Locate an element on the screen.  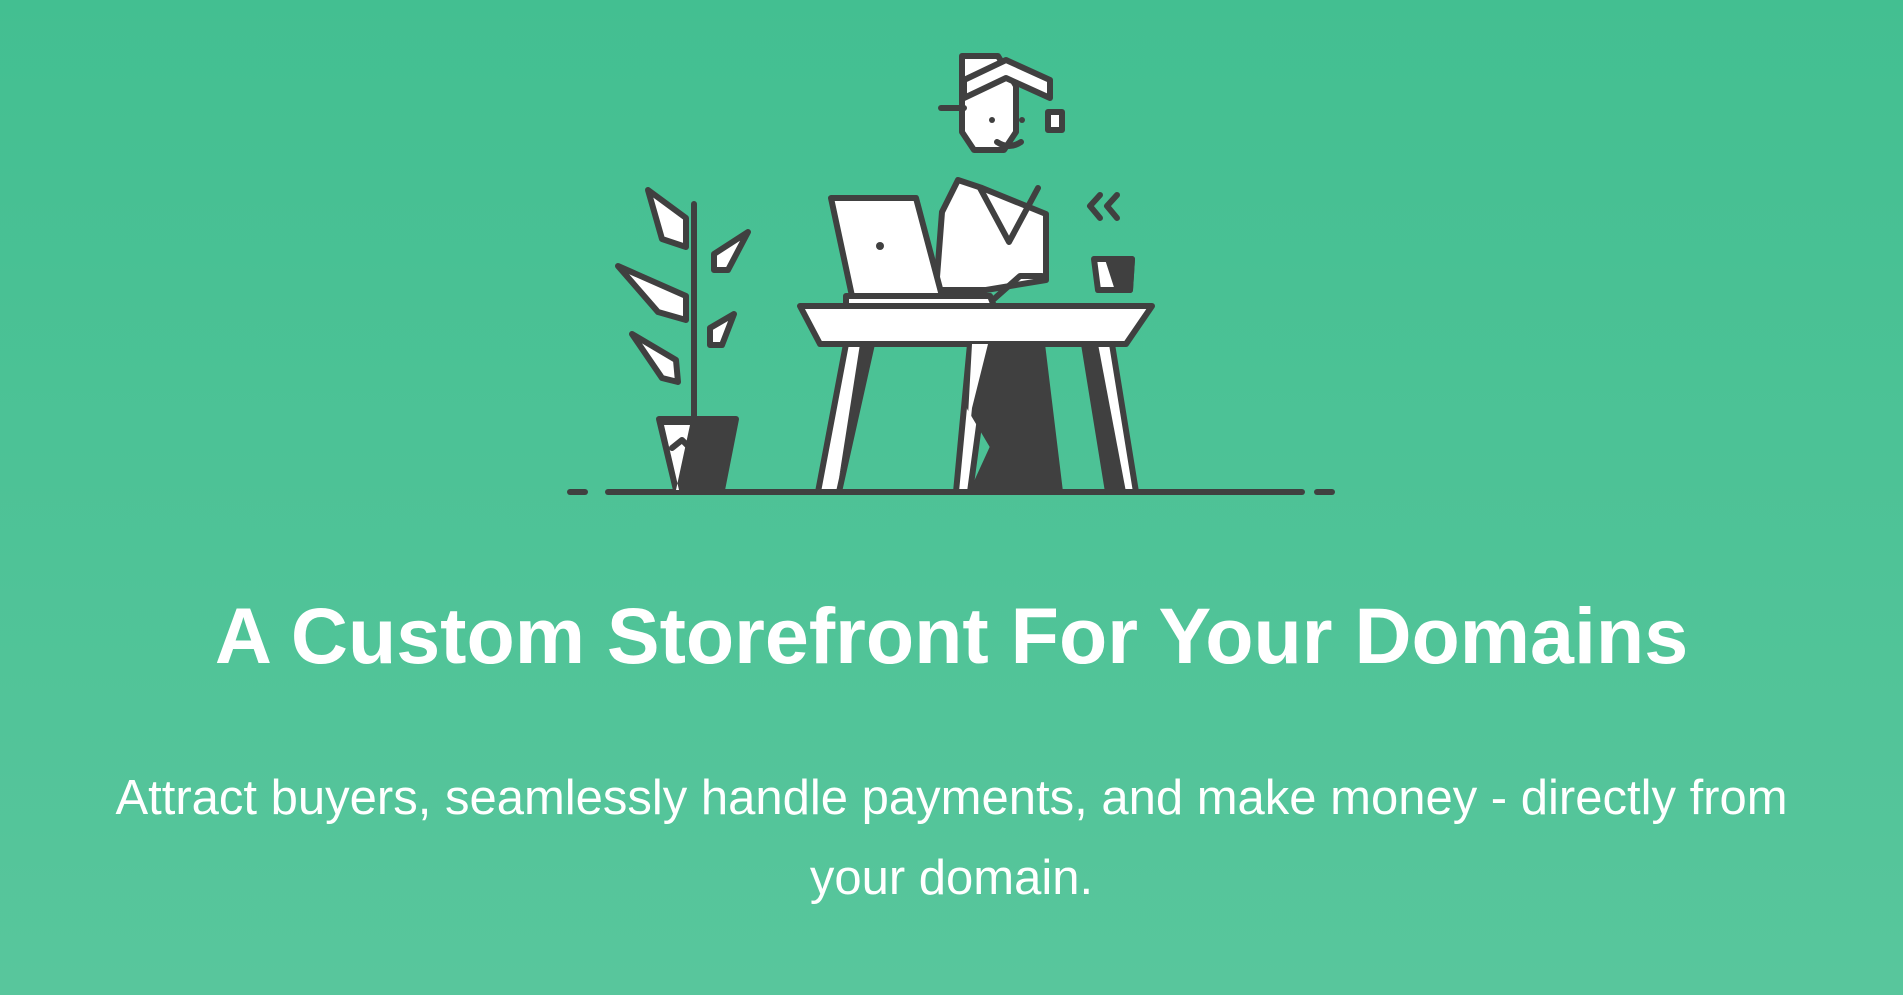
page-title: A Custom Storefront For Your Domains is located at coordinates (951, 635).